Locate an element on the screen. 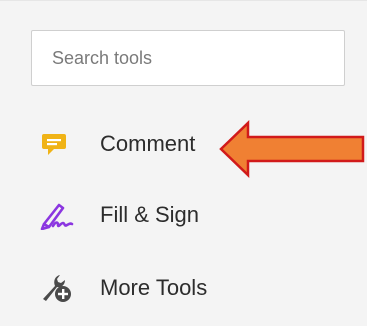  tool-comment: Comment is located at coordinates (117, 144).